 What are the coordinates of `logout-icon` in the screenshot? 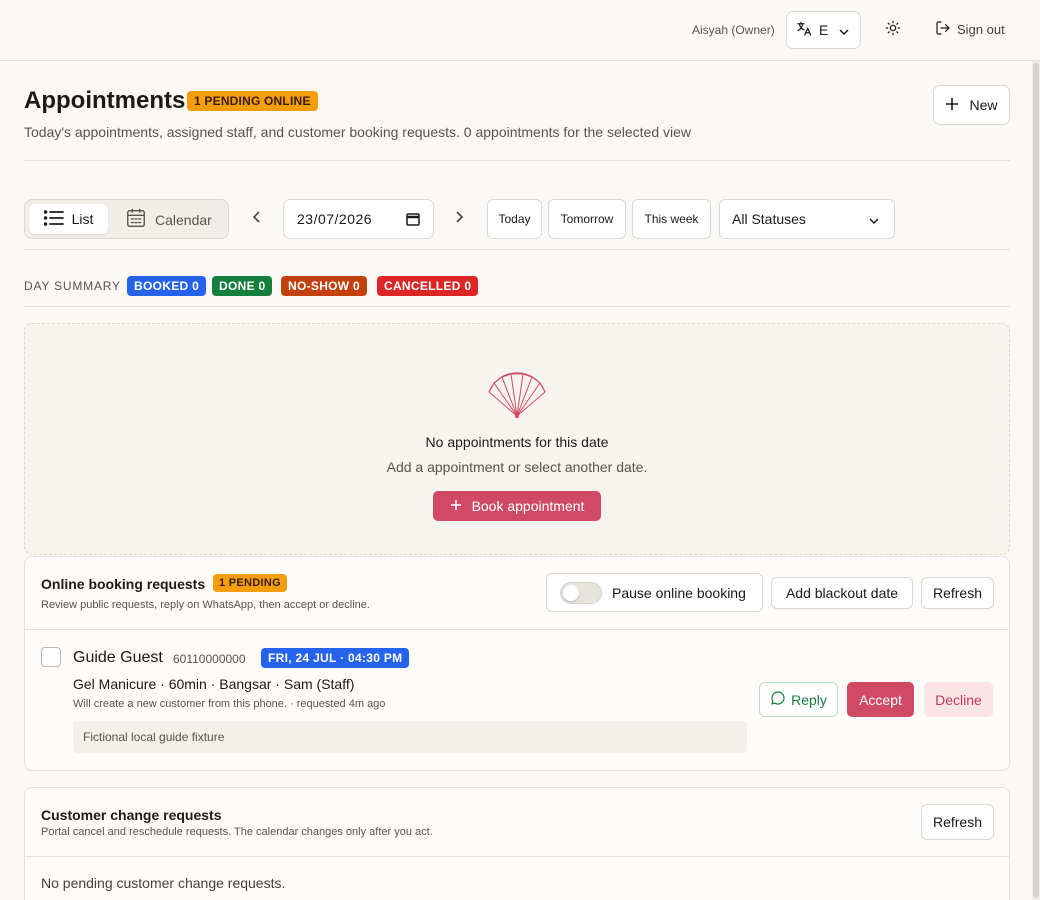 It's located at (943, 29).